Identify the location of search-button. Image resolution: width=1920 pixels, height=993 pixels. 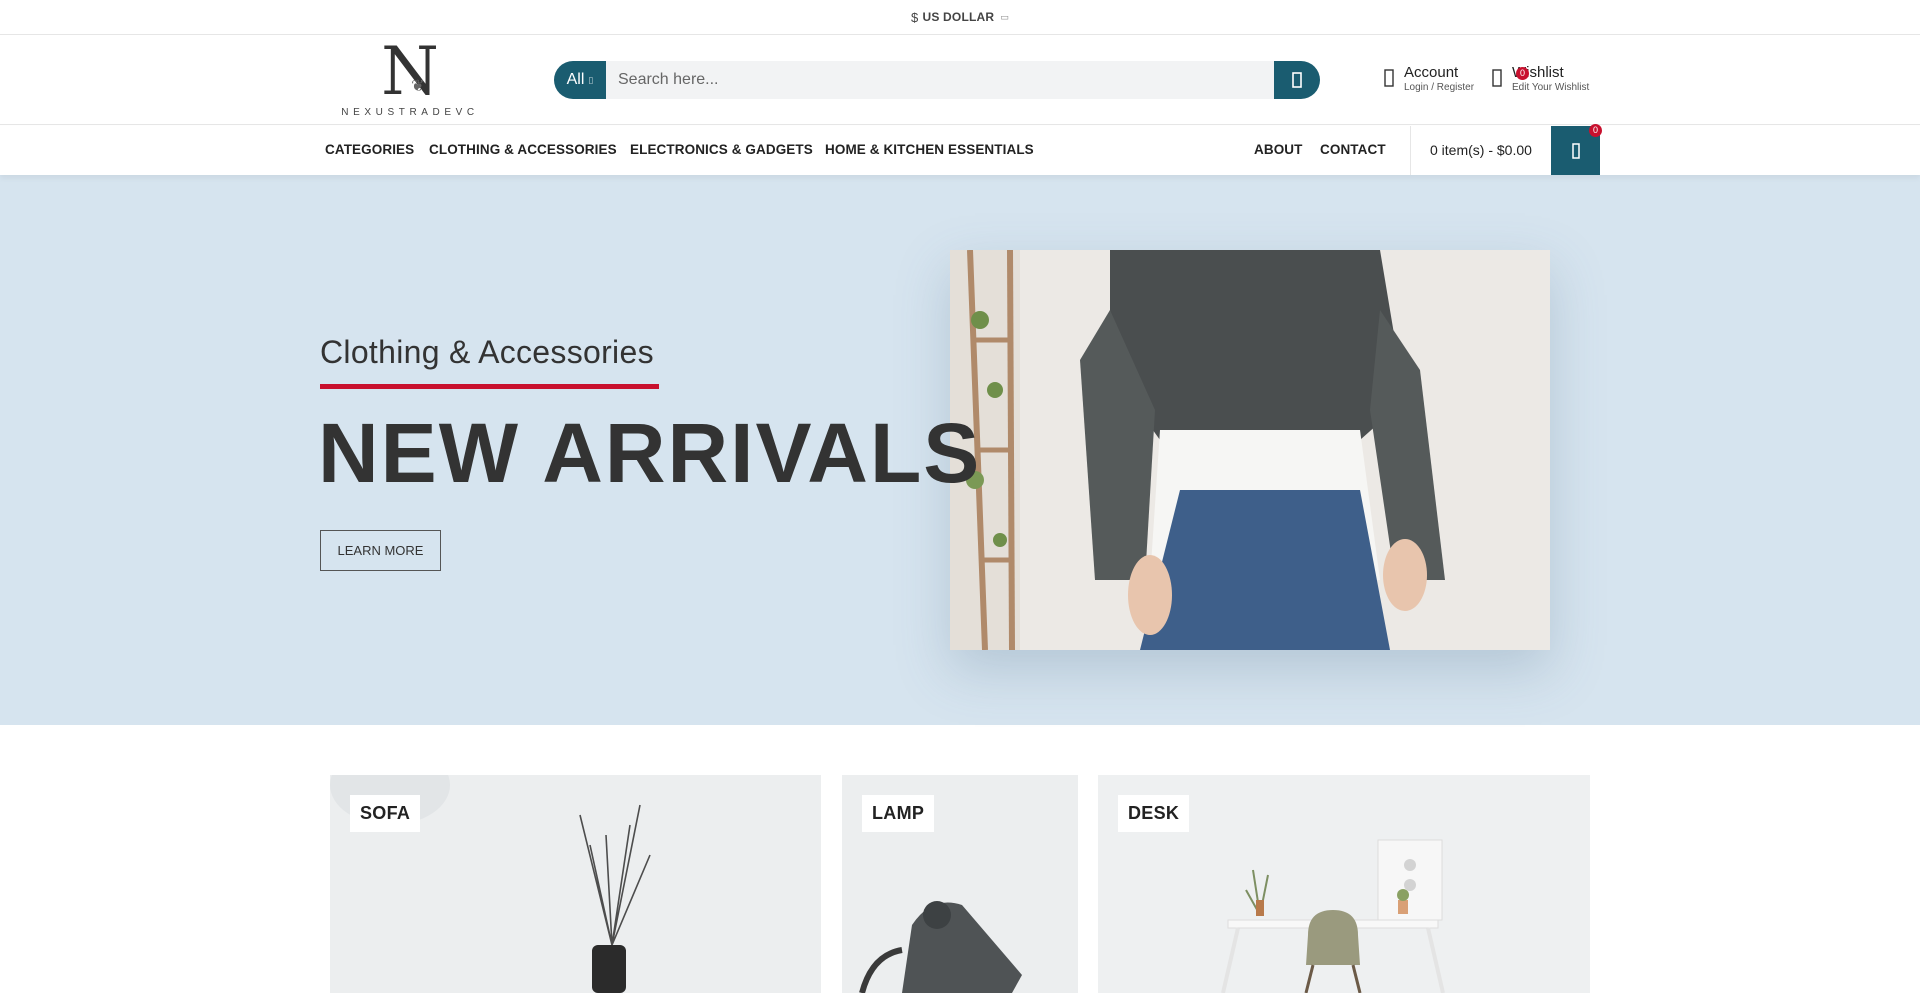
(1297, 80).